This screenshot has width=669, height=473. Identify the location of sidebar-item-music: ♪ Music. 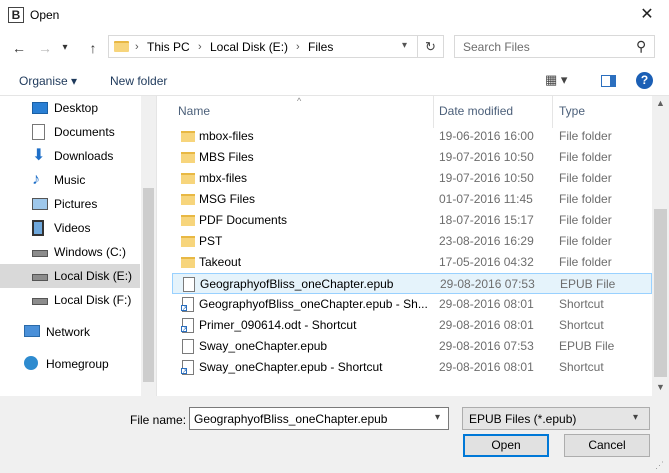
(70, 180).